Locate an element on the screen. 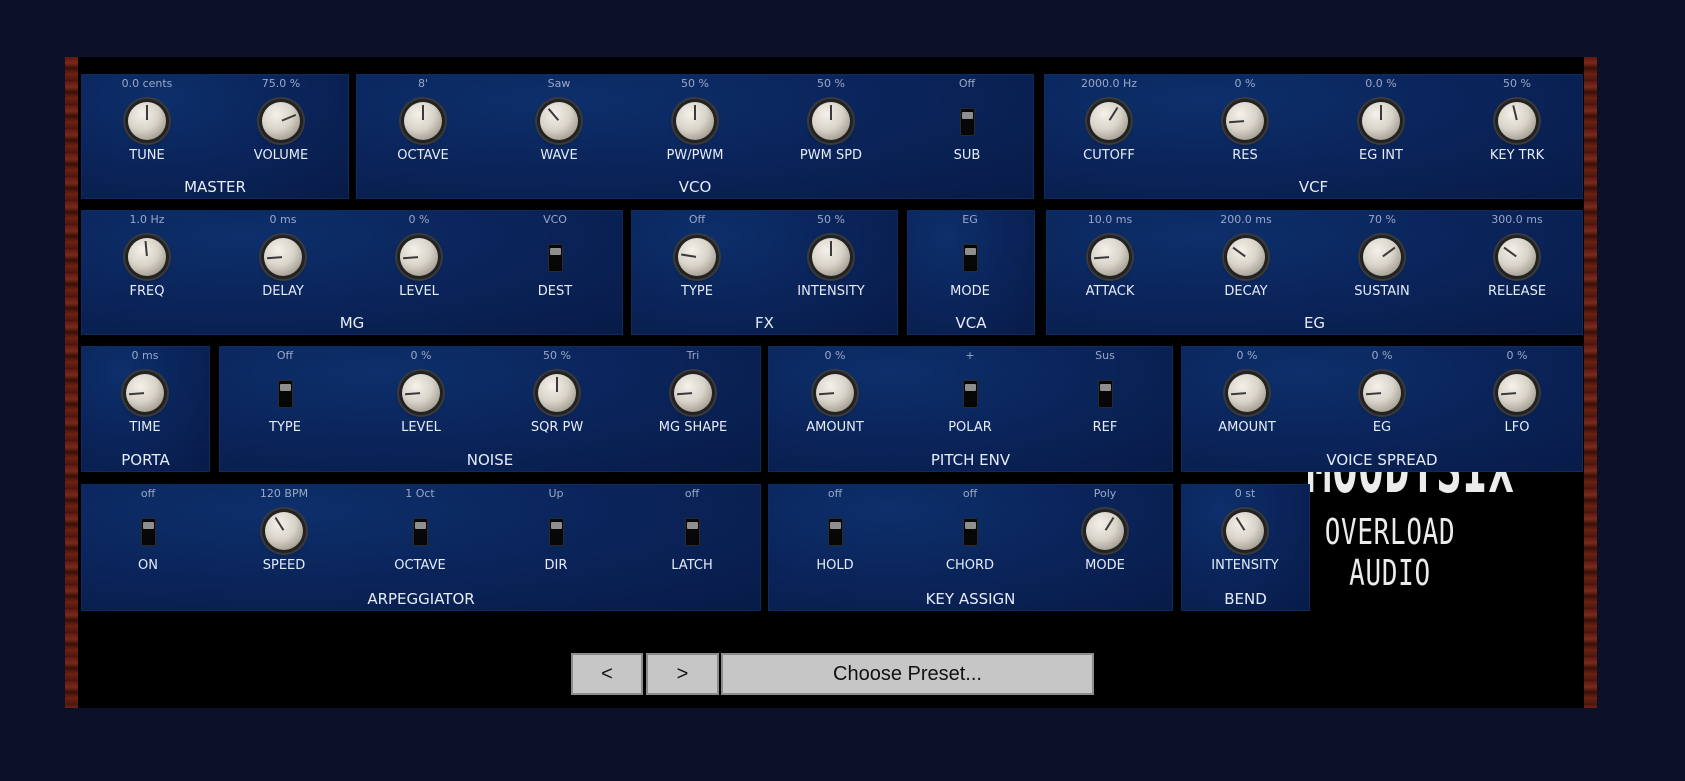 The image size is (1685, 781). vcf-res-knob is located at coordinates (1245, 121).